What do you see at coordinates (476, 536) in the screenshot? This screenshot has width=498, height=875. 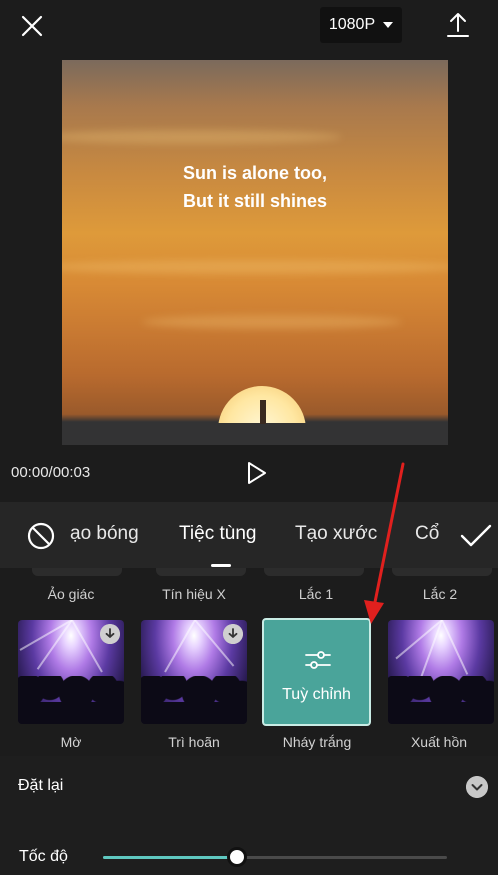 I see `checkmark-icon` at bounding box center [476, 536].